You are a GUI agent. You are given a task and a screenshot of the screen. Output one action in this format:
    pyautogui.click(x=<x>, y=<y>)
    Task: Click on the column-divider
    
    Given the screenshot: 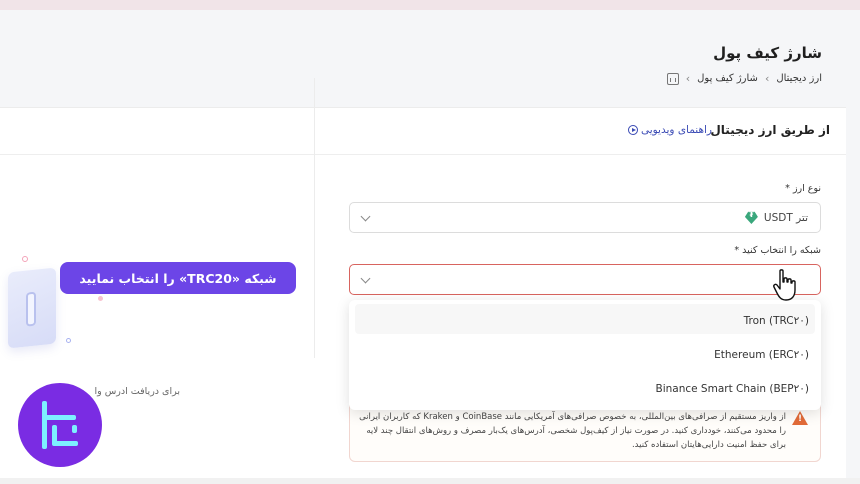 What is the action you would take?
    pyautogui.click(x=314, y=218)
    